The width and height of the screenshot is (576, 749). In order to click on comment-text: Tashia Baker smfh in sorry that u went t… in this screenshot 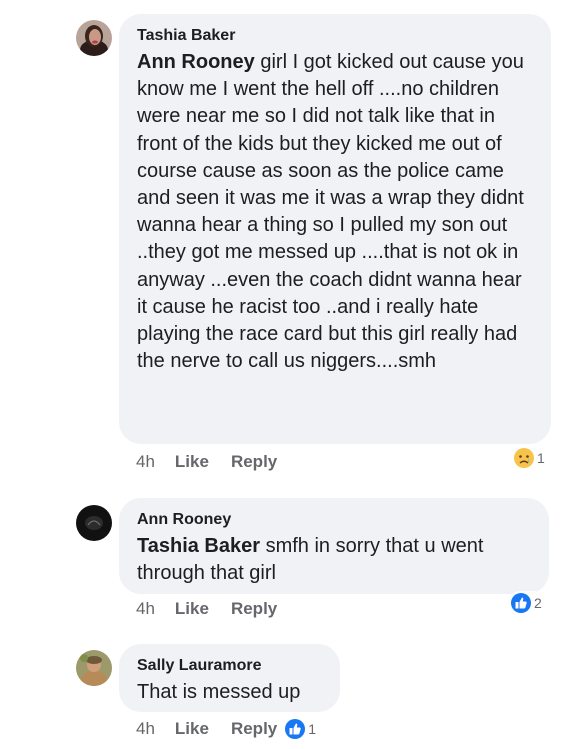, I will do `click(334, 560)`.